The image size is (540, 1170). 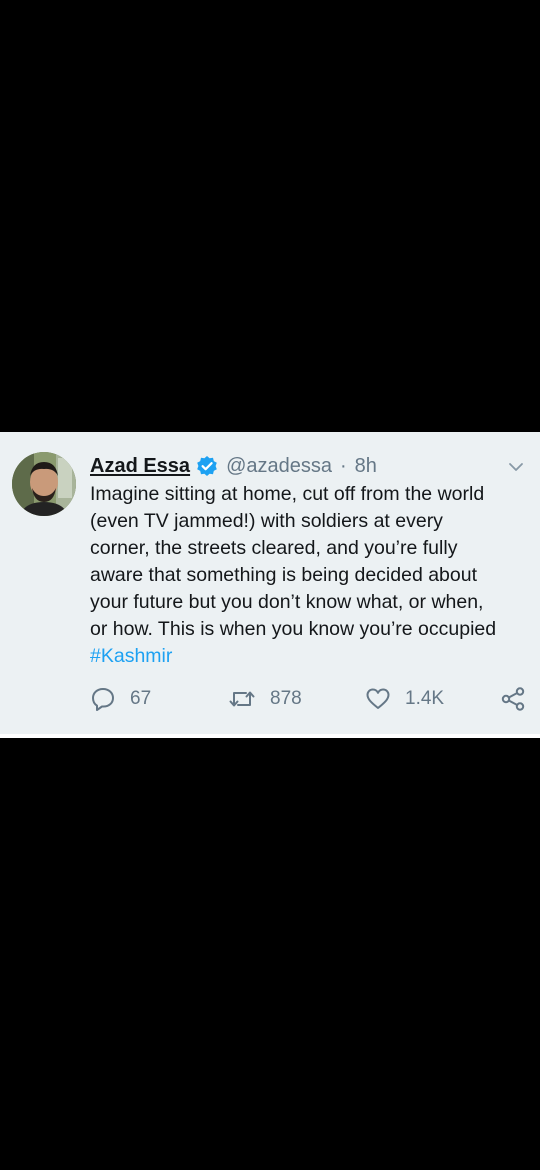 I want to click on share-icon, so click(x=520, y=699).